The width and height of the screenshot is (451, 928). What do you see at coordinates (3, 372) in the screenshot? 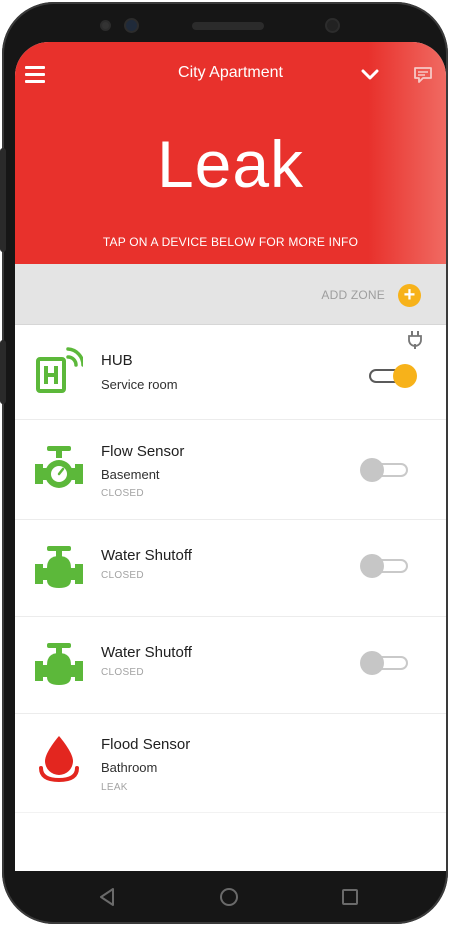
I see `power-button` at bounding box center [3, 372].